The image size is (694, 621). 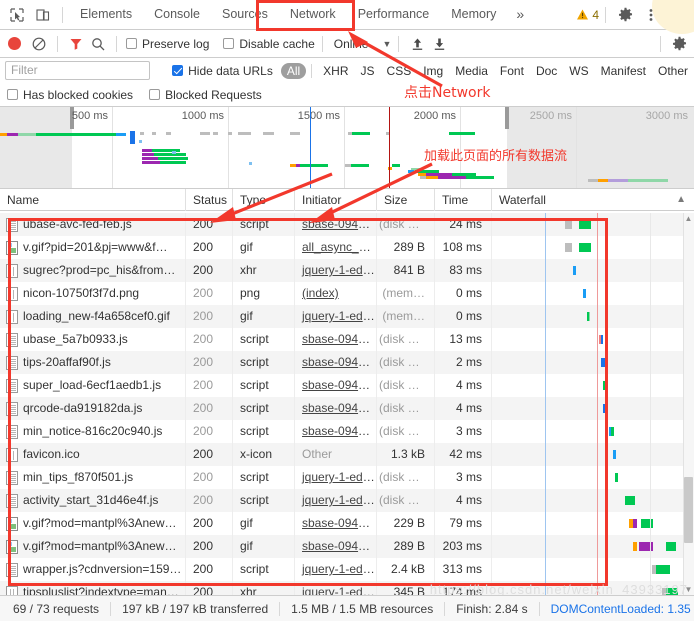 What do you see at coordinates (368, 71) in the screenshot?
I see `filter-type-js: JS` at bounding box center [368, 71].